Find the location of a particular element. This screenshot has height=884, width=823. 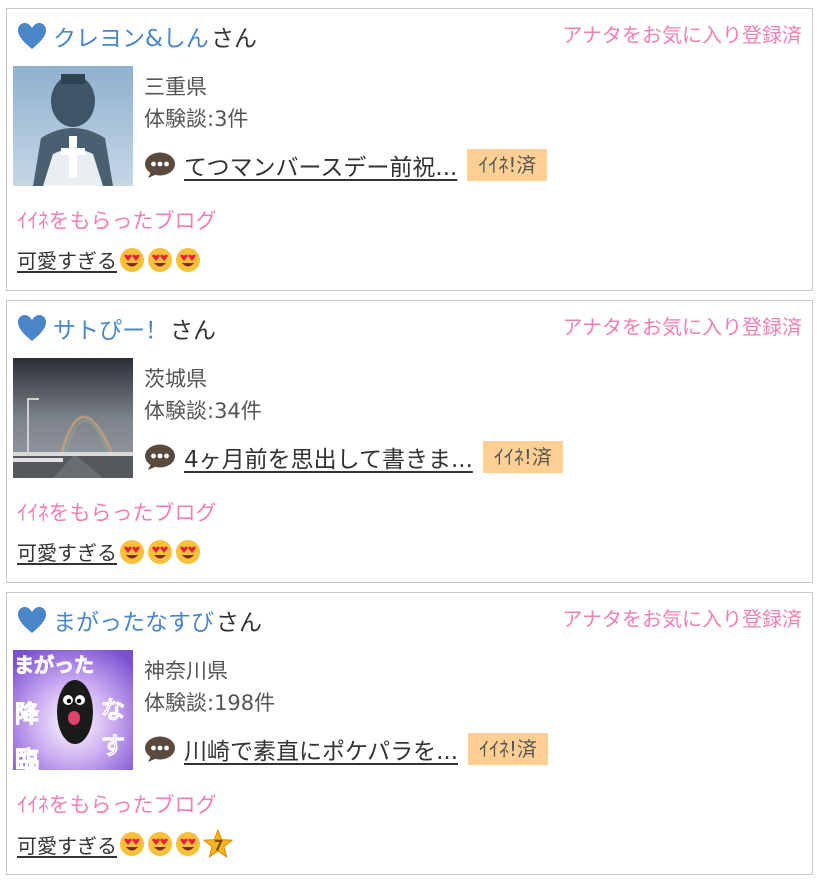

card-header: クレヨン&しん さん is located at coordinates (137, 36).